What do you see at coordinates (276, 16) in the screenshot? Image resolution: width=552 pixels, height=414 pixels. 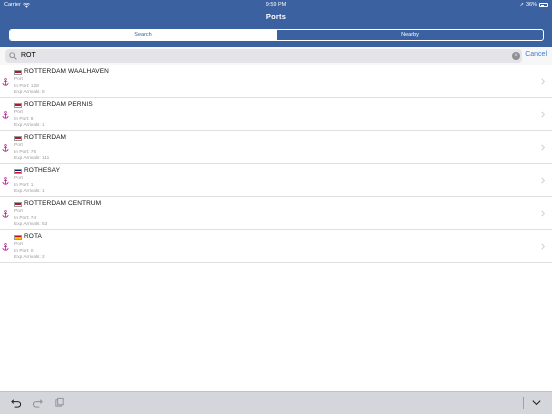 I see `page-title: Ports` at bounding box center [276, 16].